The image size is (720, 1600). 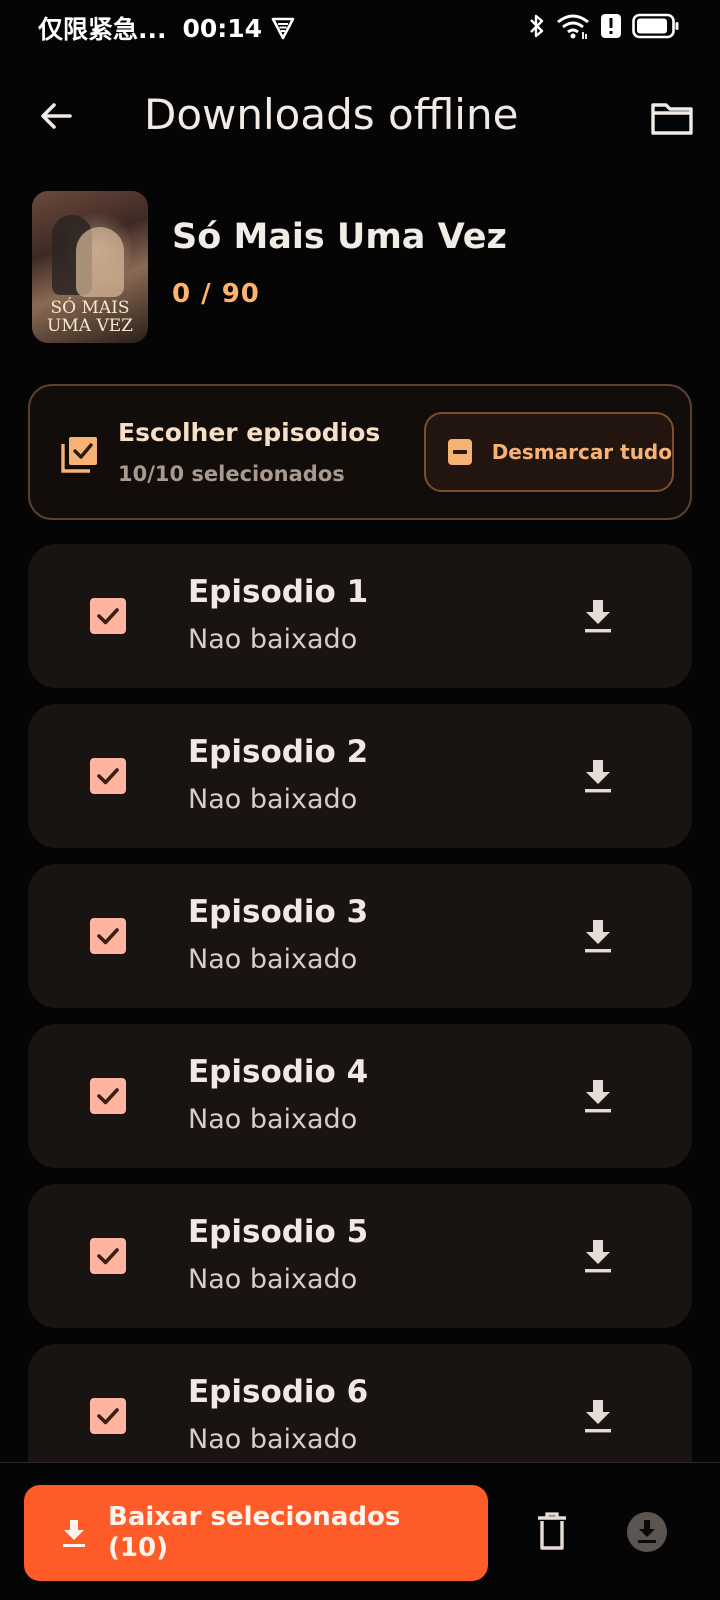 I want to click on trash-icon, so click(x=552, y=1531).